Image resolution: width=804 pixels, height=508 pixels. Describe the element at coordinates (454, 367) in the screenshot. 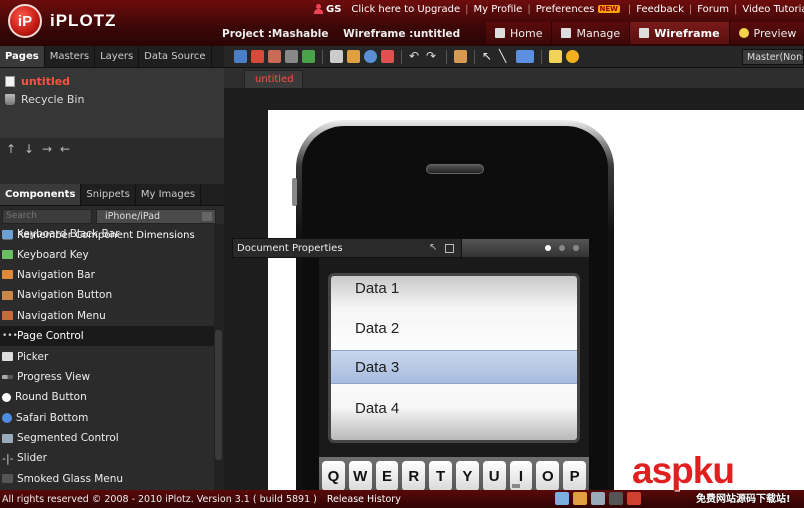

I see `picker-row-selected: Data 3` at that location.